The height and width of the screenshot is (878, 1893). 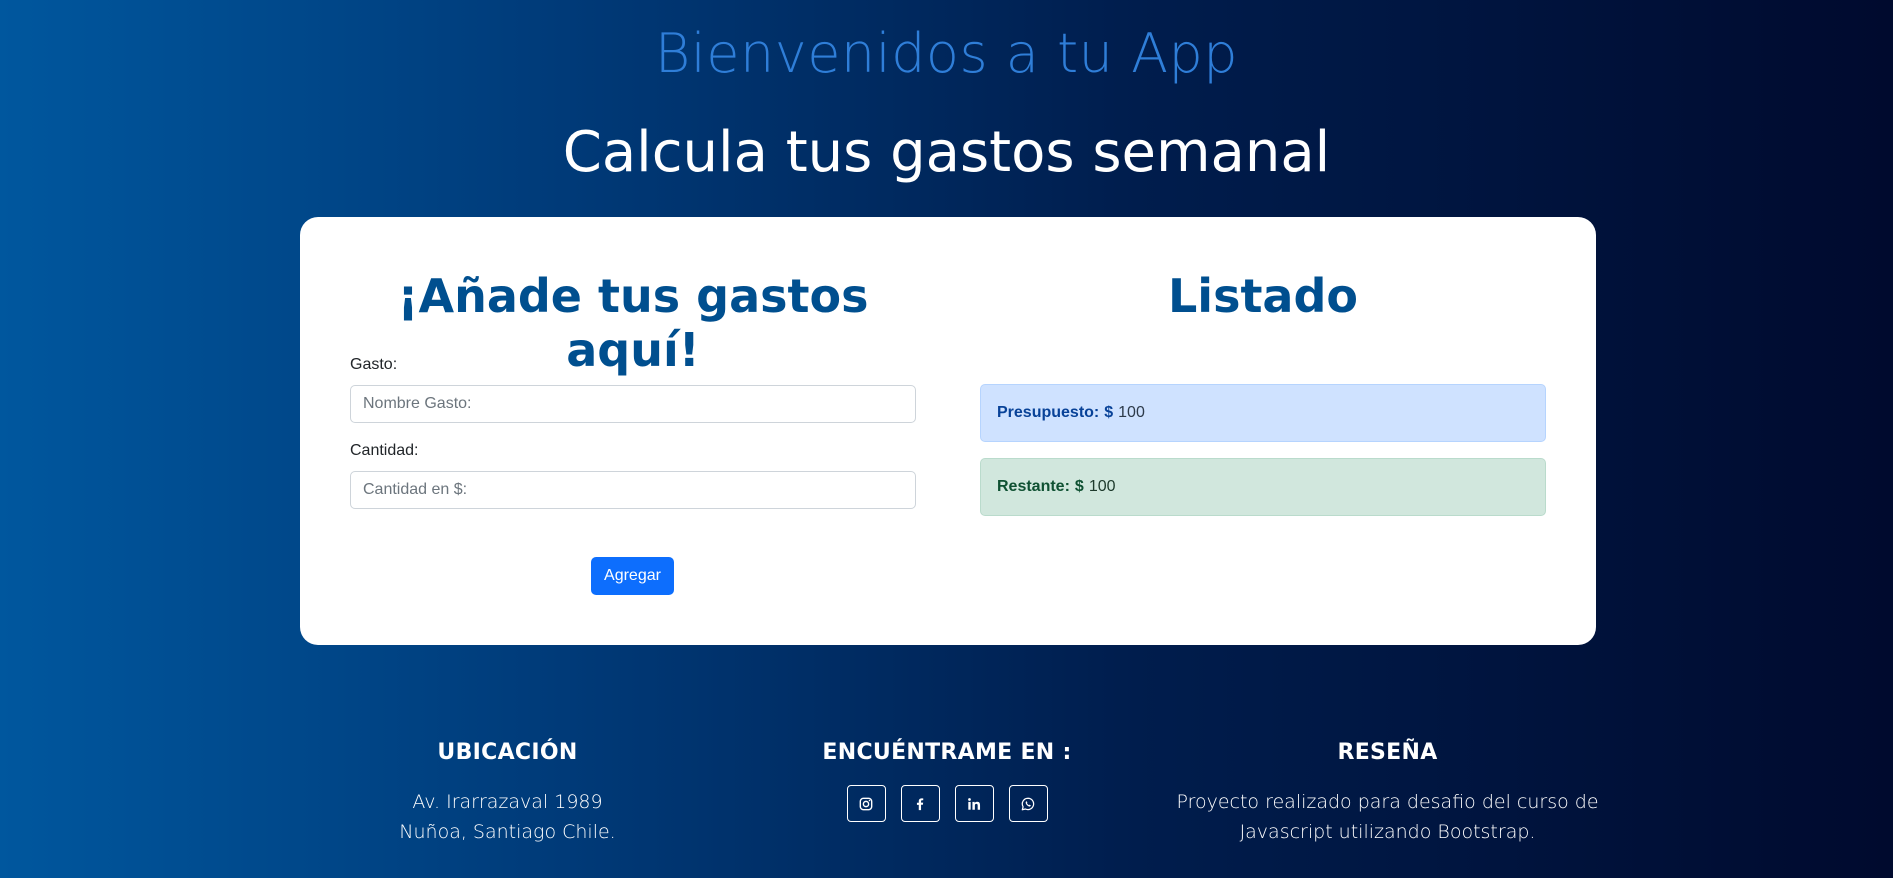 What do you see at coordinates (946, 152) in the screenshot?
I see `page-subtitle: Calcula tus gastos semanal` at bounding box center [946, 152].